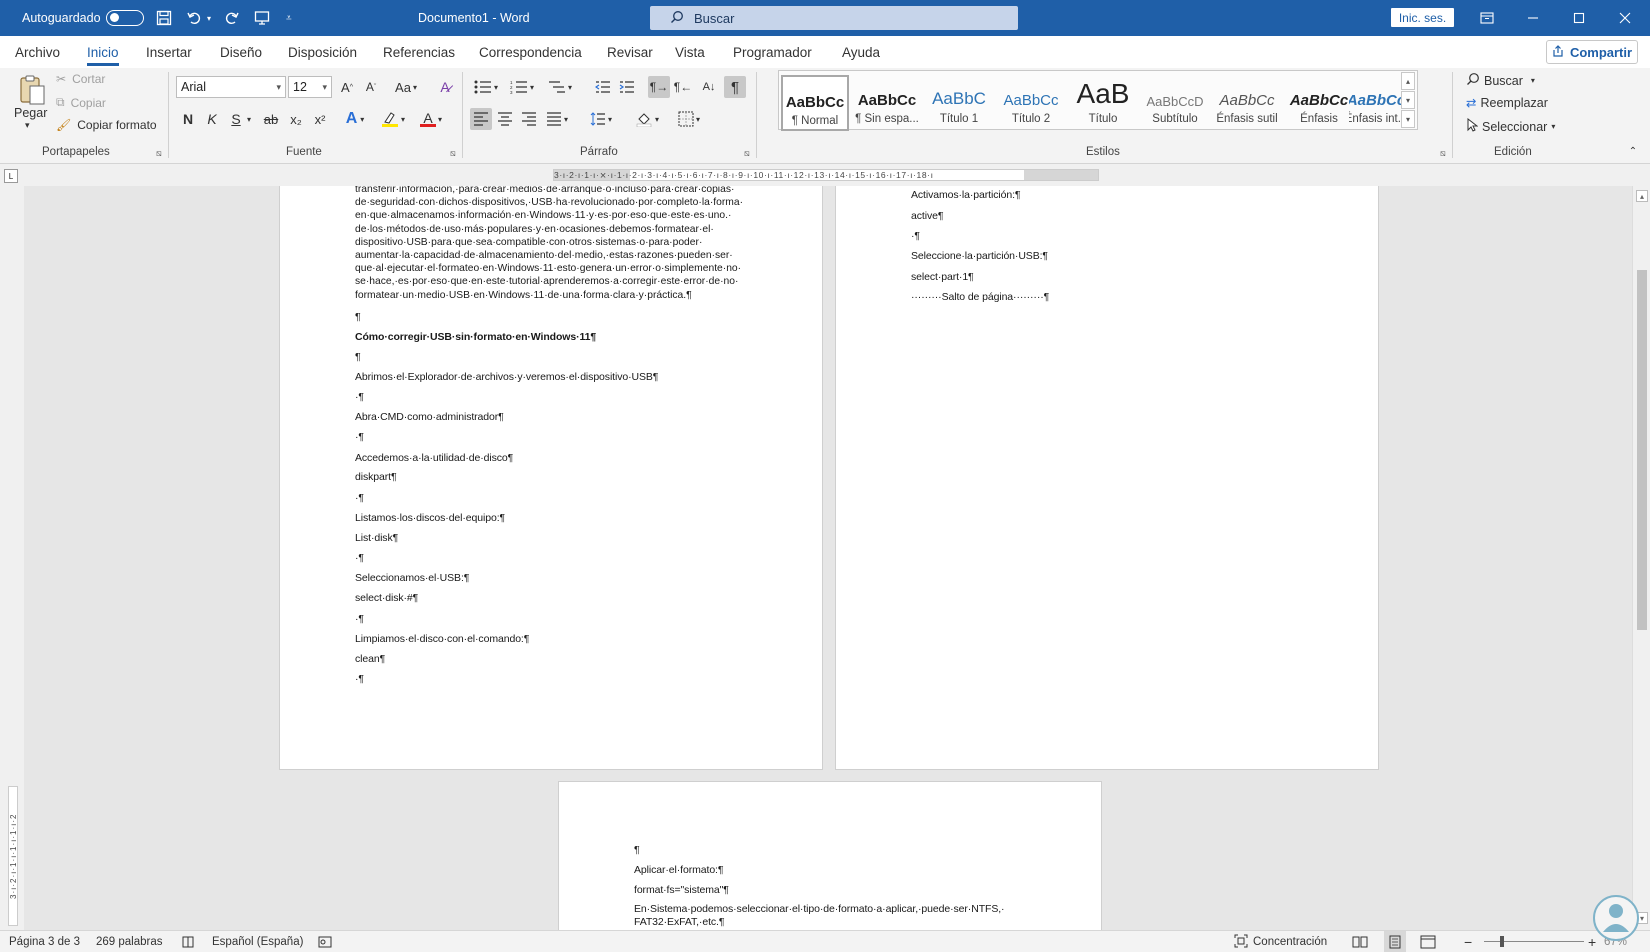 Image resolution: width=1650 pixels, height=952 pixels. Describe the element at coordinates (81, 102) in the screenshot. I see `copy-button: ⧉ Copiar` at that location.